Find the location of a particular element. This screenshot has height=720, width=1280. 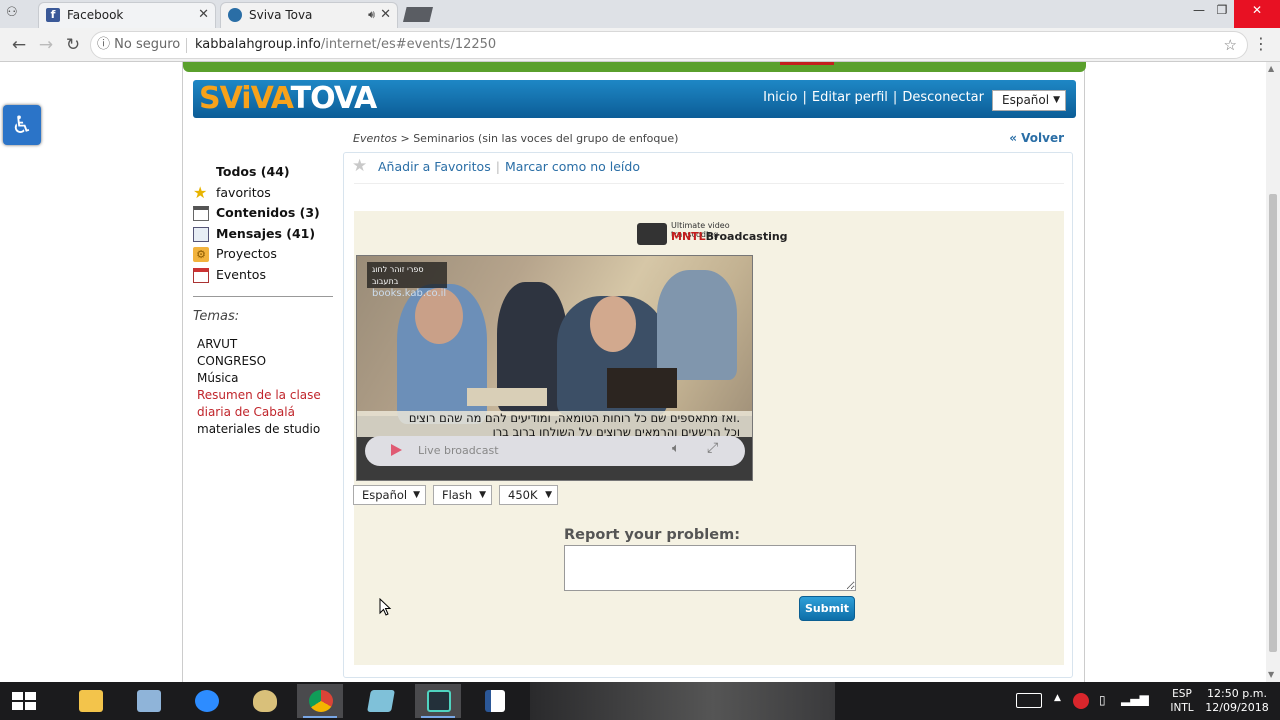

sidebar-divider is located at coordinates (263, 296).